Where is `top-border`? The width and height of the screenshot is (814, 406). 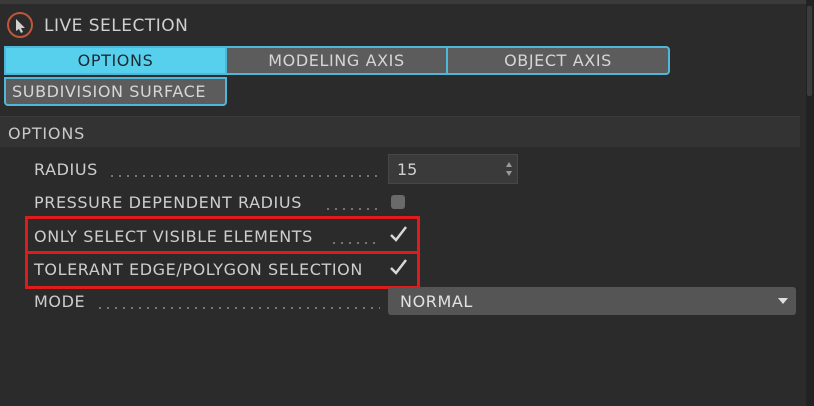 top-border is located at coordinates (407, 2).